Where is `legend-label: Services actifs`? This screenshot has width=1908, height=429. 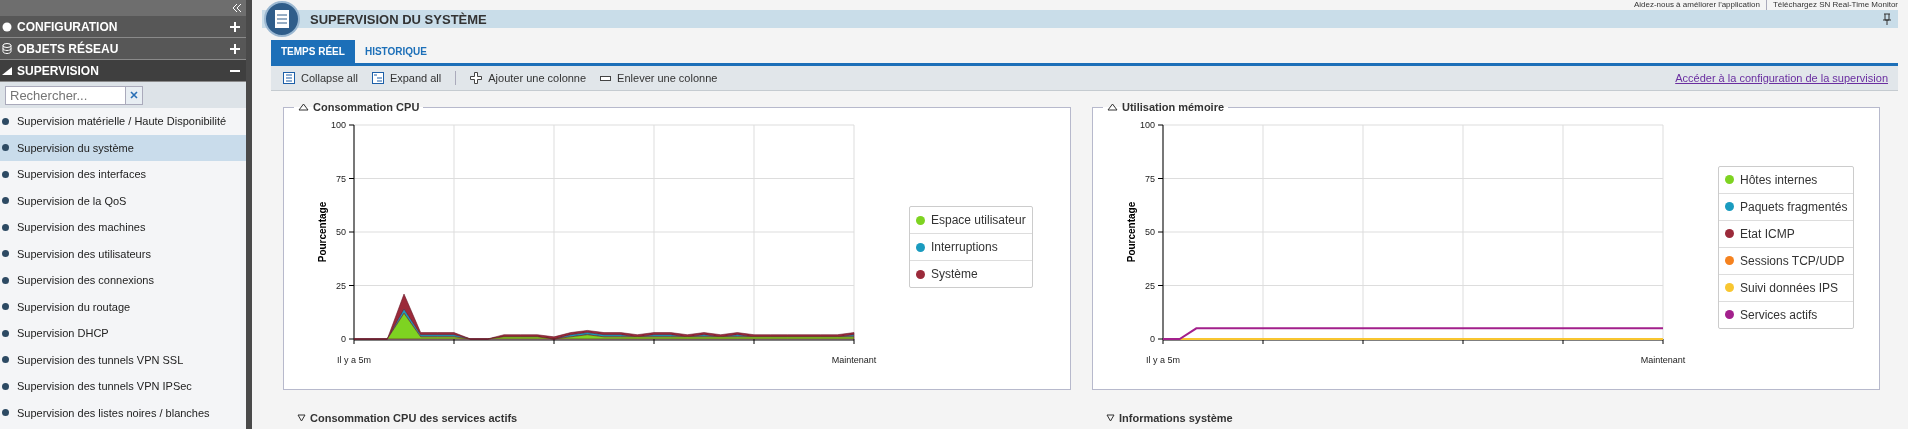 legend-label: Services actifs is located at coordinates (1779, 314).